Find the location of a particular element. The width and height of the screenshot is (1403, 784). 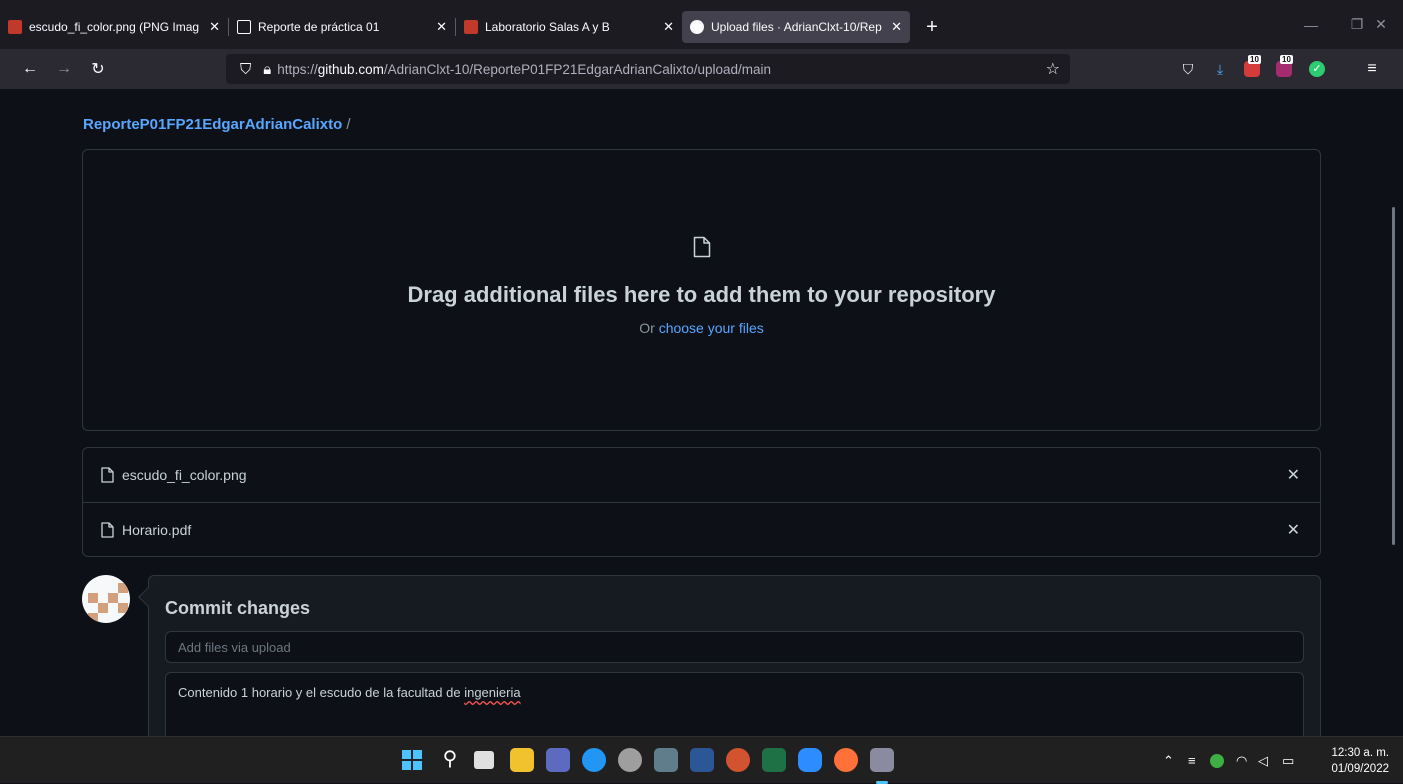

commit-heading: Commit changes is located at coordinates (238, 608).